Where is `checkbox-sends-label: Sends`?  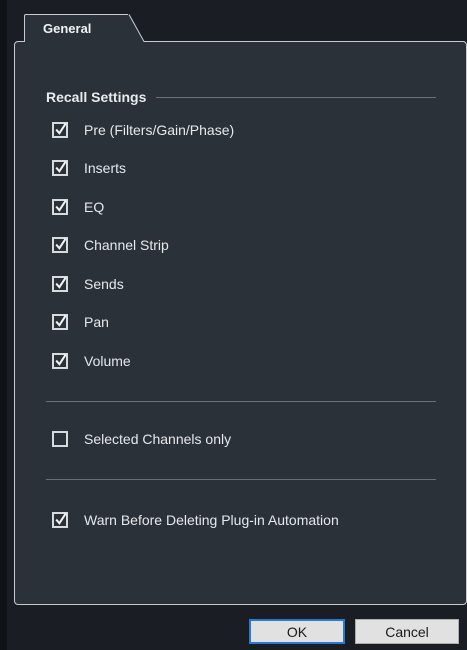 checkbox-sends-label: Sends is located at coordinates (104, 284).